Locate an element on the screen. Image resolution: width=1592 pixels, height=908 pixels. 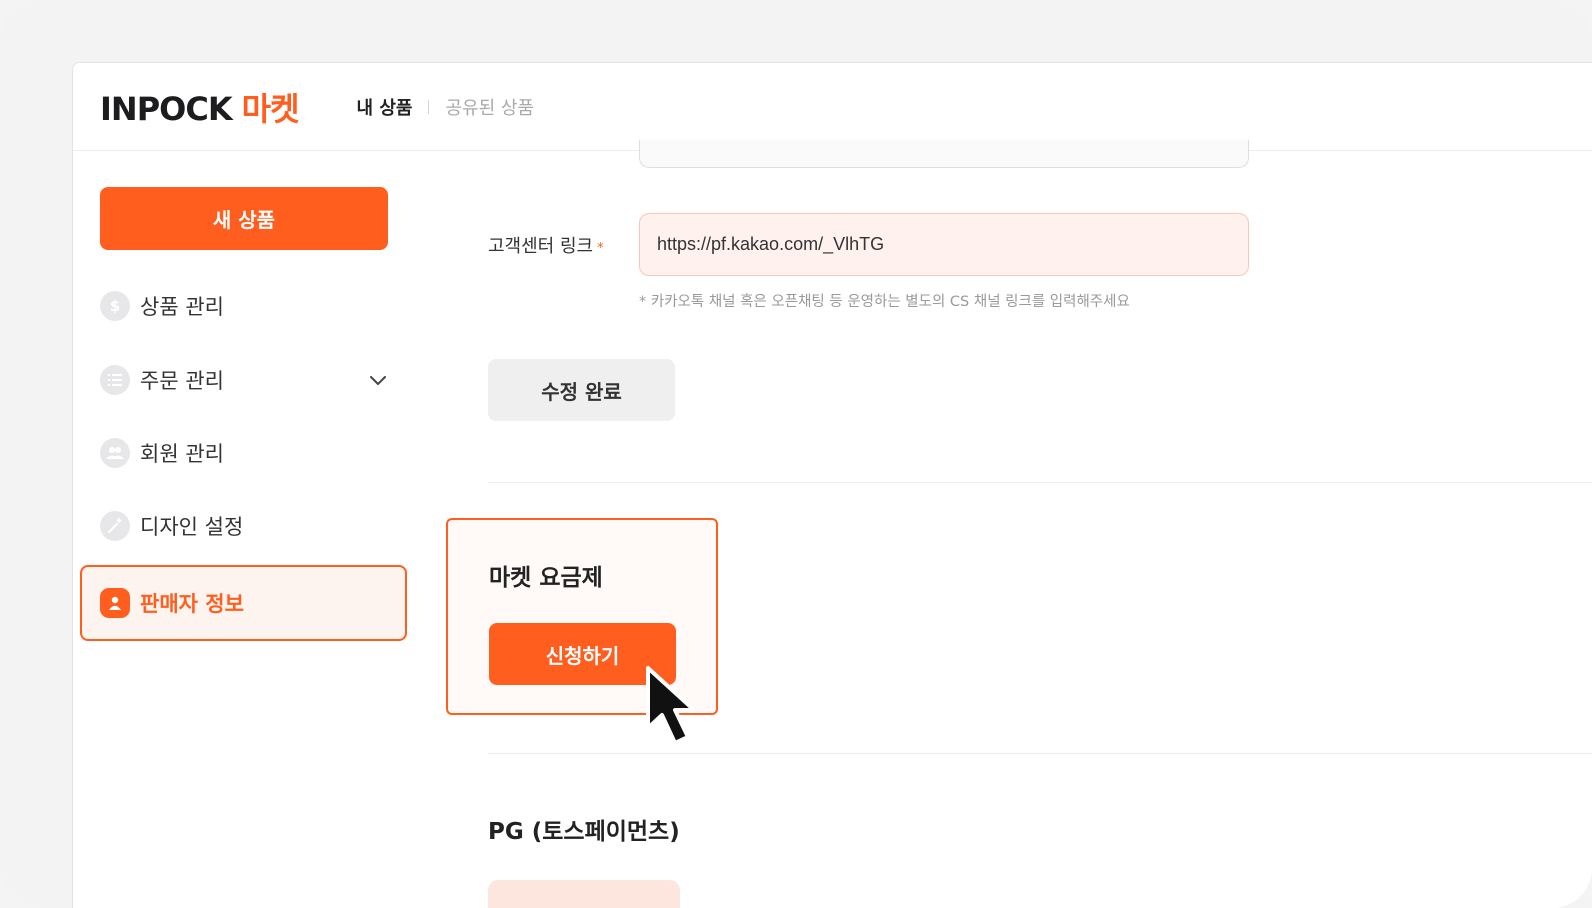
sidebar-item-label: 디자인 설정 is located at coordinates (192, 527).